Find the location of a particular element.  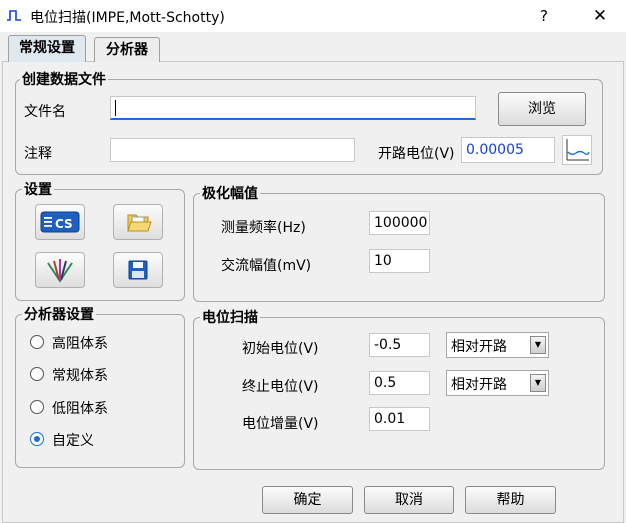

note-input is located at coordinates (232, 150).